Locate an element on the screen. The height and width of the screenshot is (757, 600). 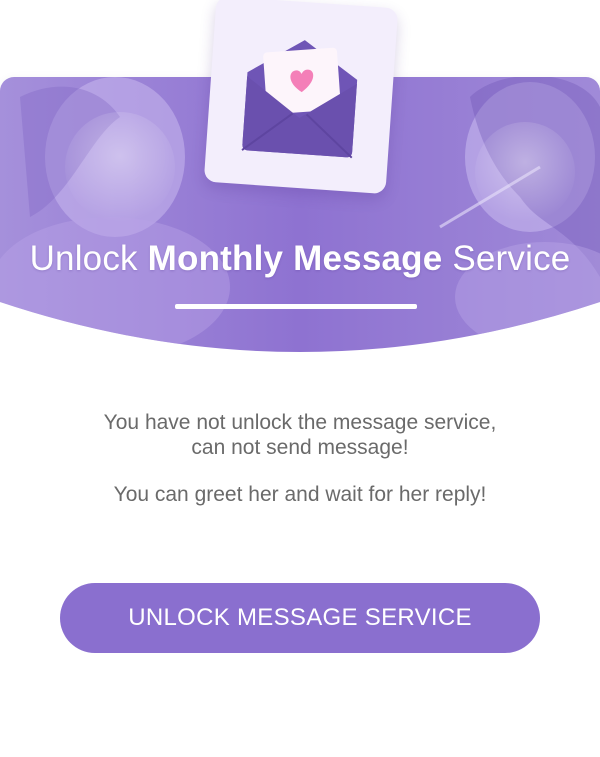
dialog-title: Unlock Monthly Message Service is located at coordinates (300, 259).